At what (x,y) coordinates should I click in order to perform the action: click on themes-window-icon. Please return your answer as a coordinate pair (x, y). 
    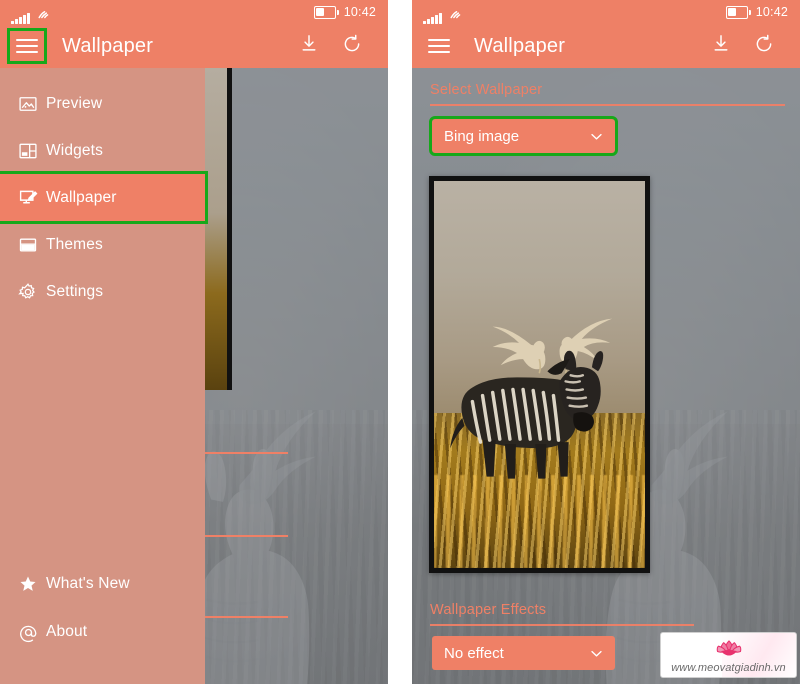
    Looking at the image, I should click on (28, 245).